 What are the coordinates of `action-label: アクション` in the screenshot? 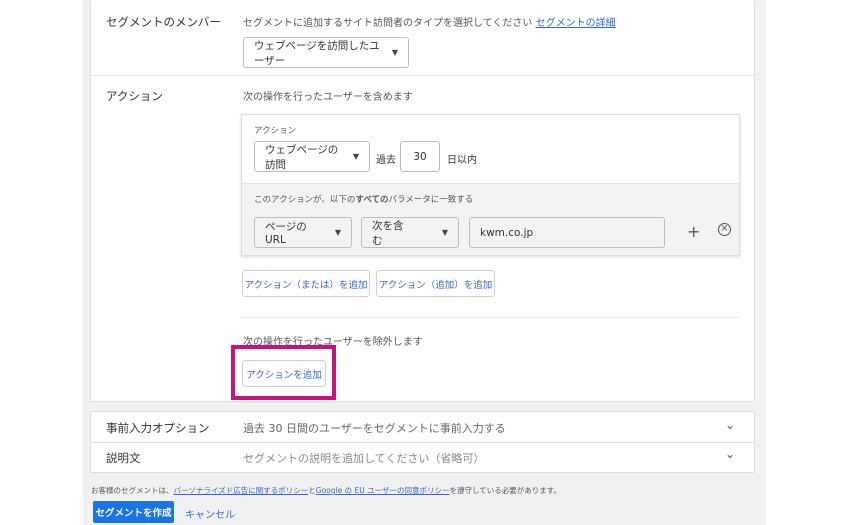 It's located at (134, 96).